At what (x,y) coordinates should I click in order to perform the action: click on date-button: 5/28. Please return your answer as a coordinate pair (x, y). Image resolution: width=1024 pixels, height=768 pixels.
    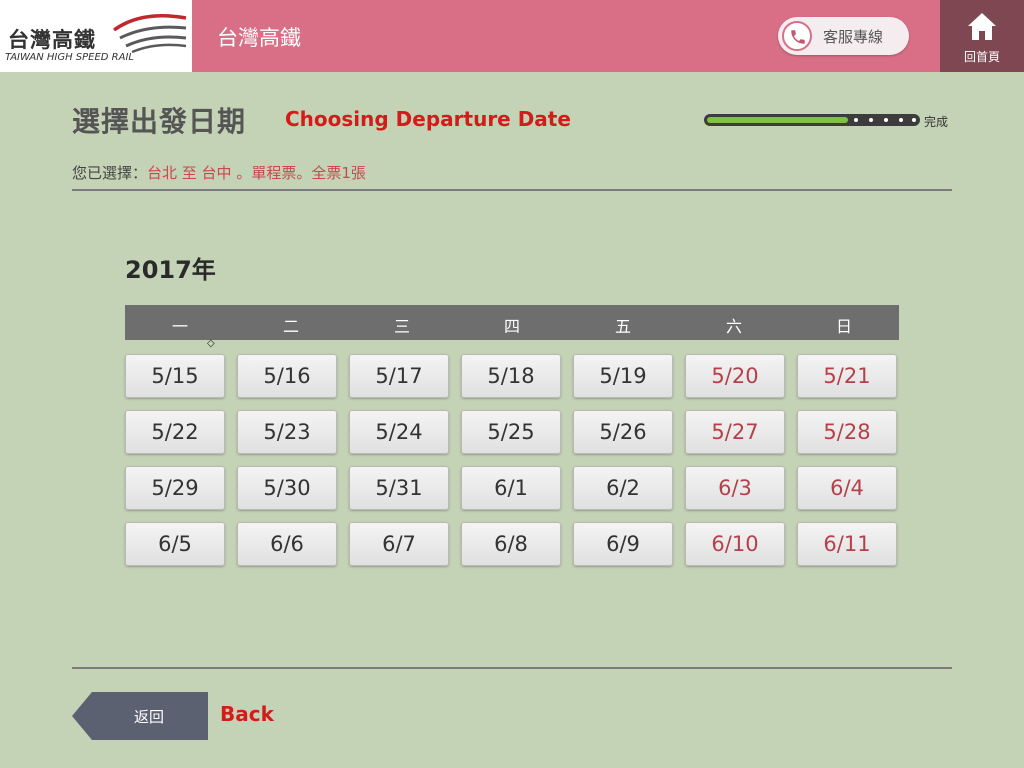
    Looking at the image, I should click on (847, 432).